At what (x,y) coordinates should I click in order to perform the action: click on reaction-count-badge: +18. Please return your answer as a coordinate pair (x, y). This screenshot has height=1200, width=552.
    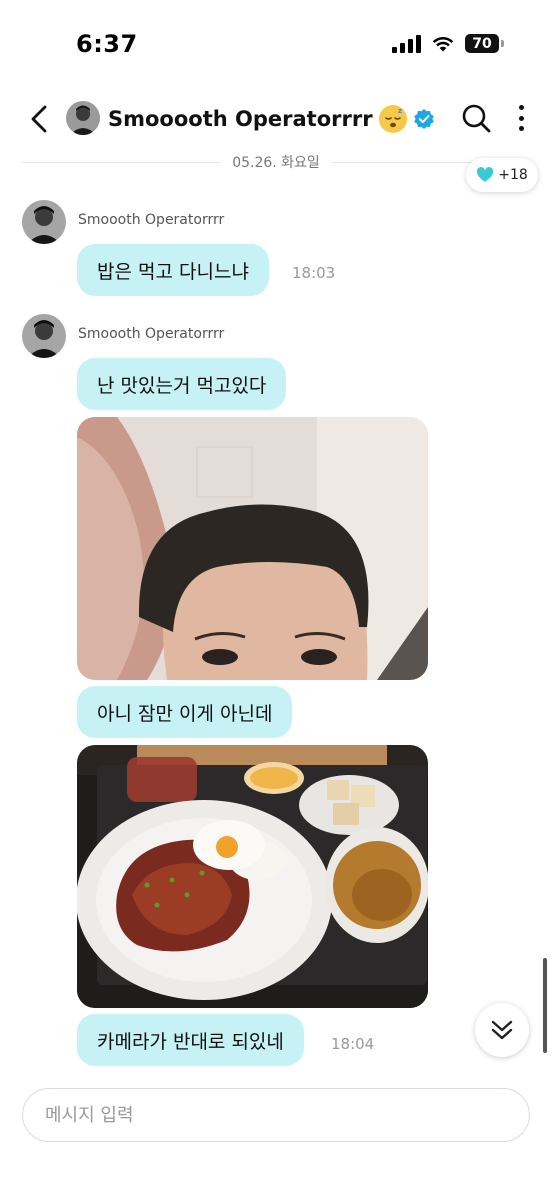
    Looking at the image, I should click on (502, 175).